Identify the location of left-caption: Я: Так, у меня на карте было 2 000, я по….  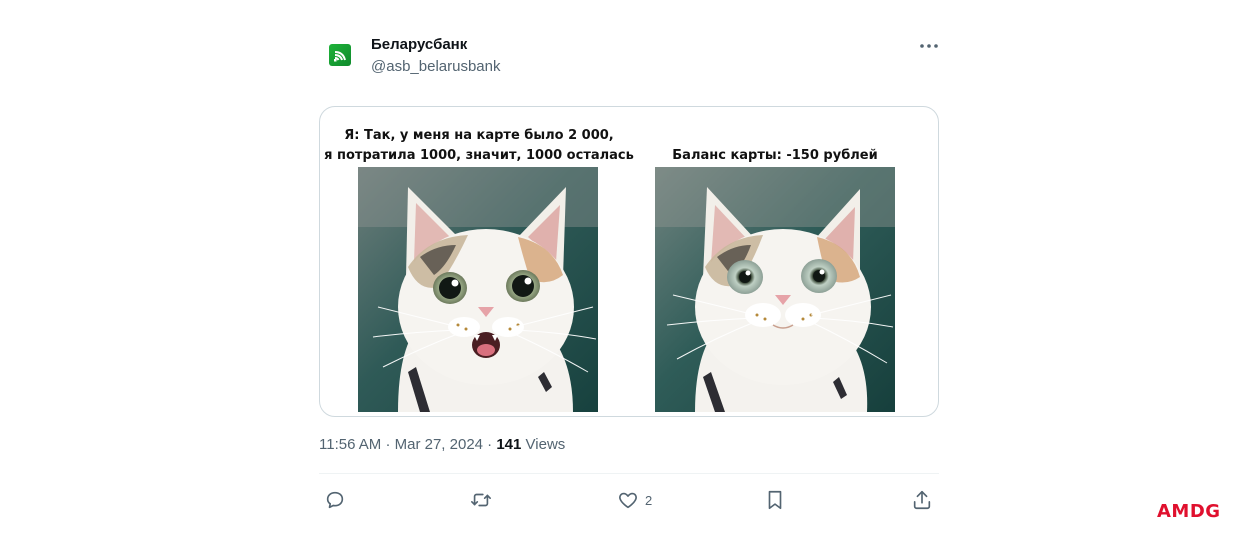
(479, 146).